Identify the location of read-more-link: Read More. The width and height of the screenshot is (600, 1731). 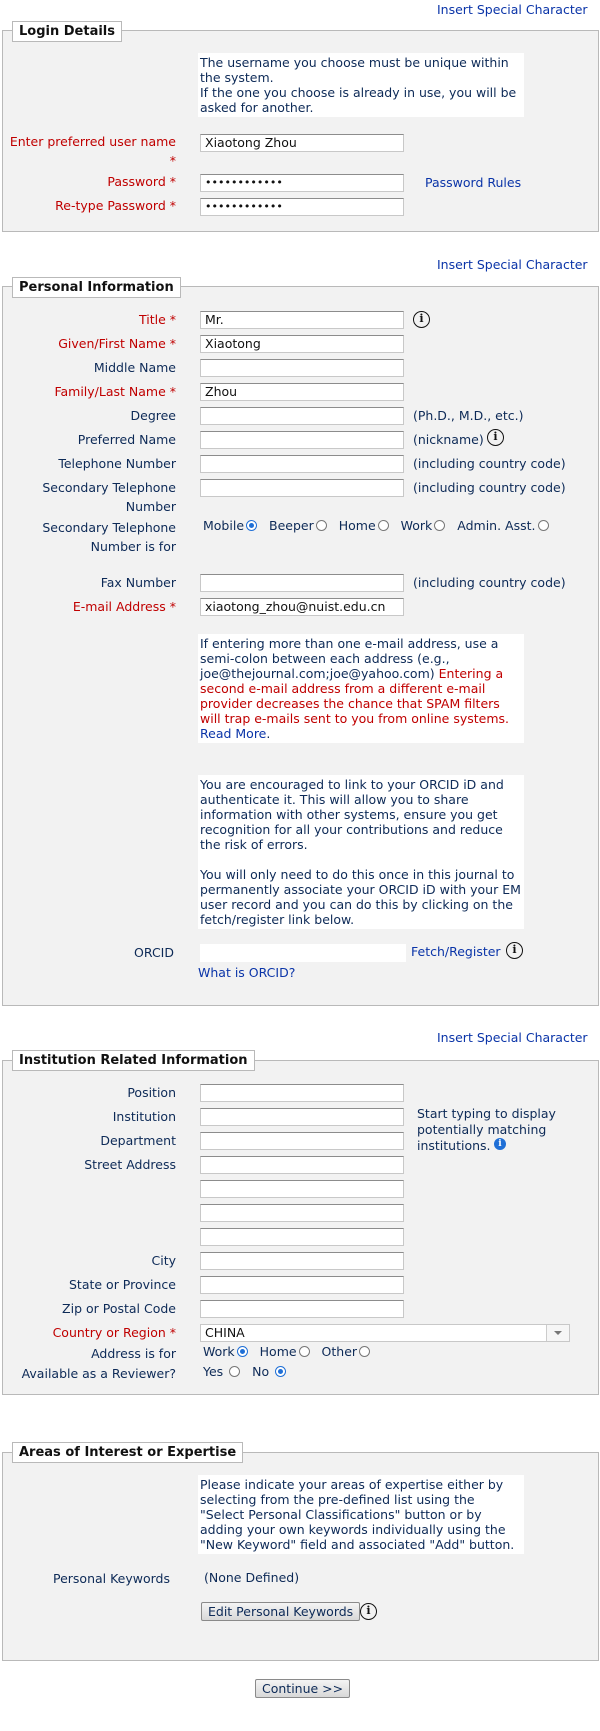
(233, 733).